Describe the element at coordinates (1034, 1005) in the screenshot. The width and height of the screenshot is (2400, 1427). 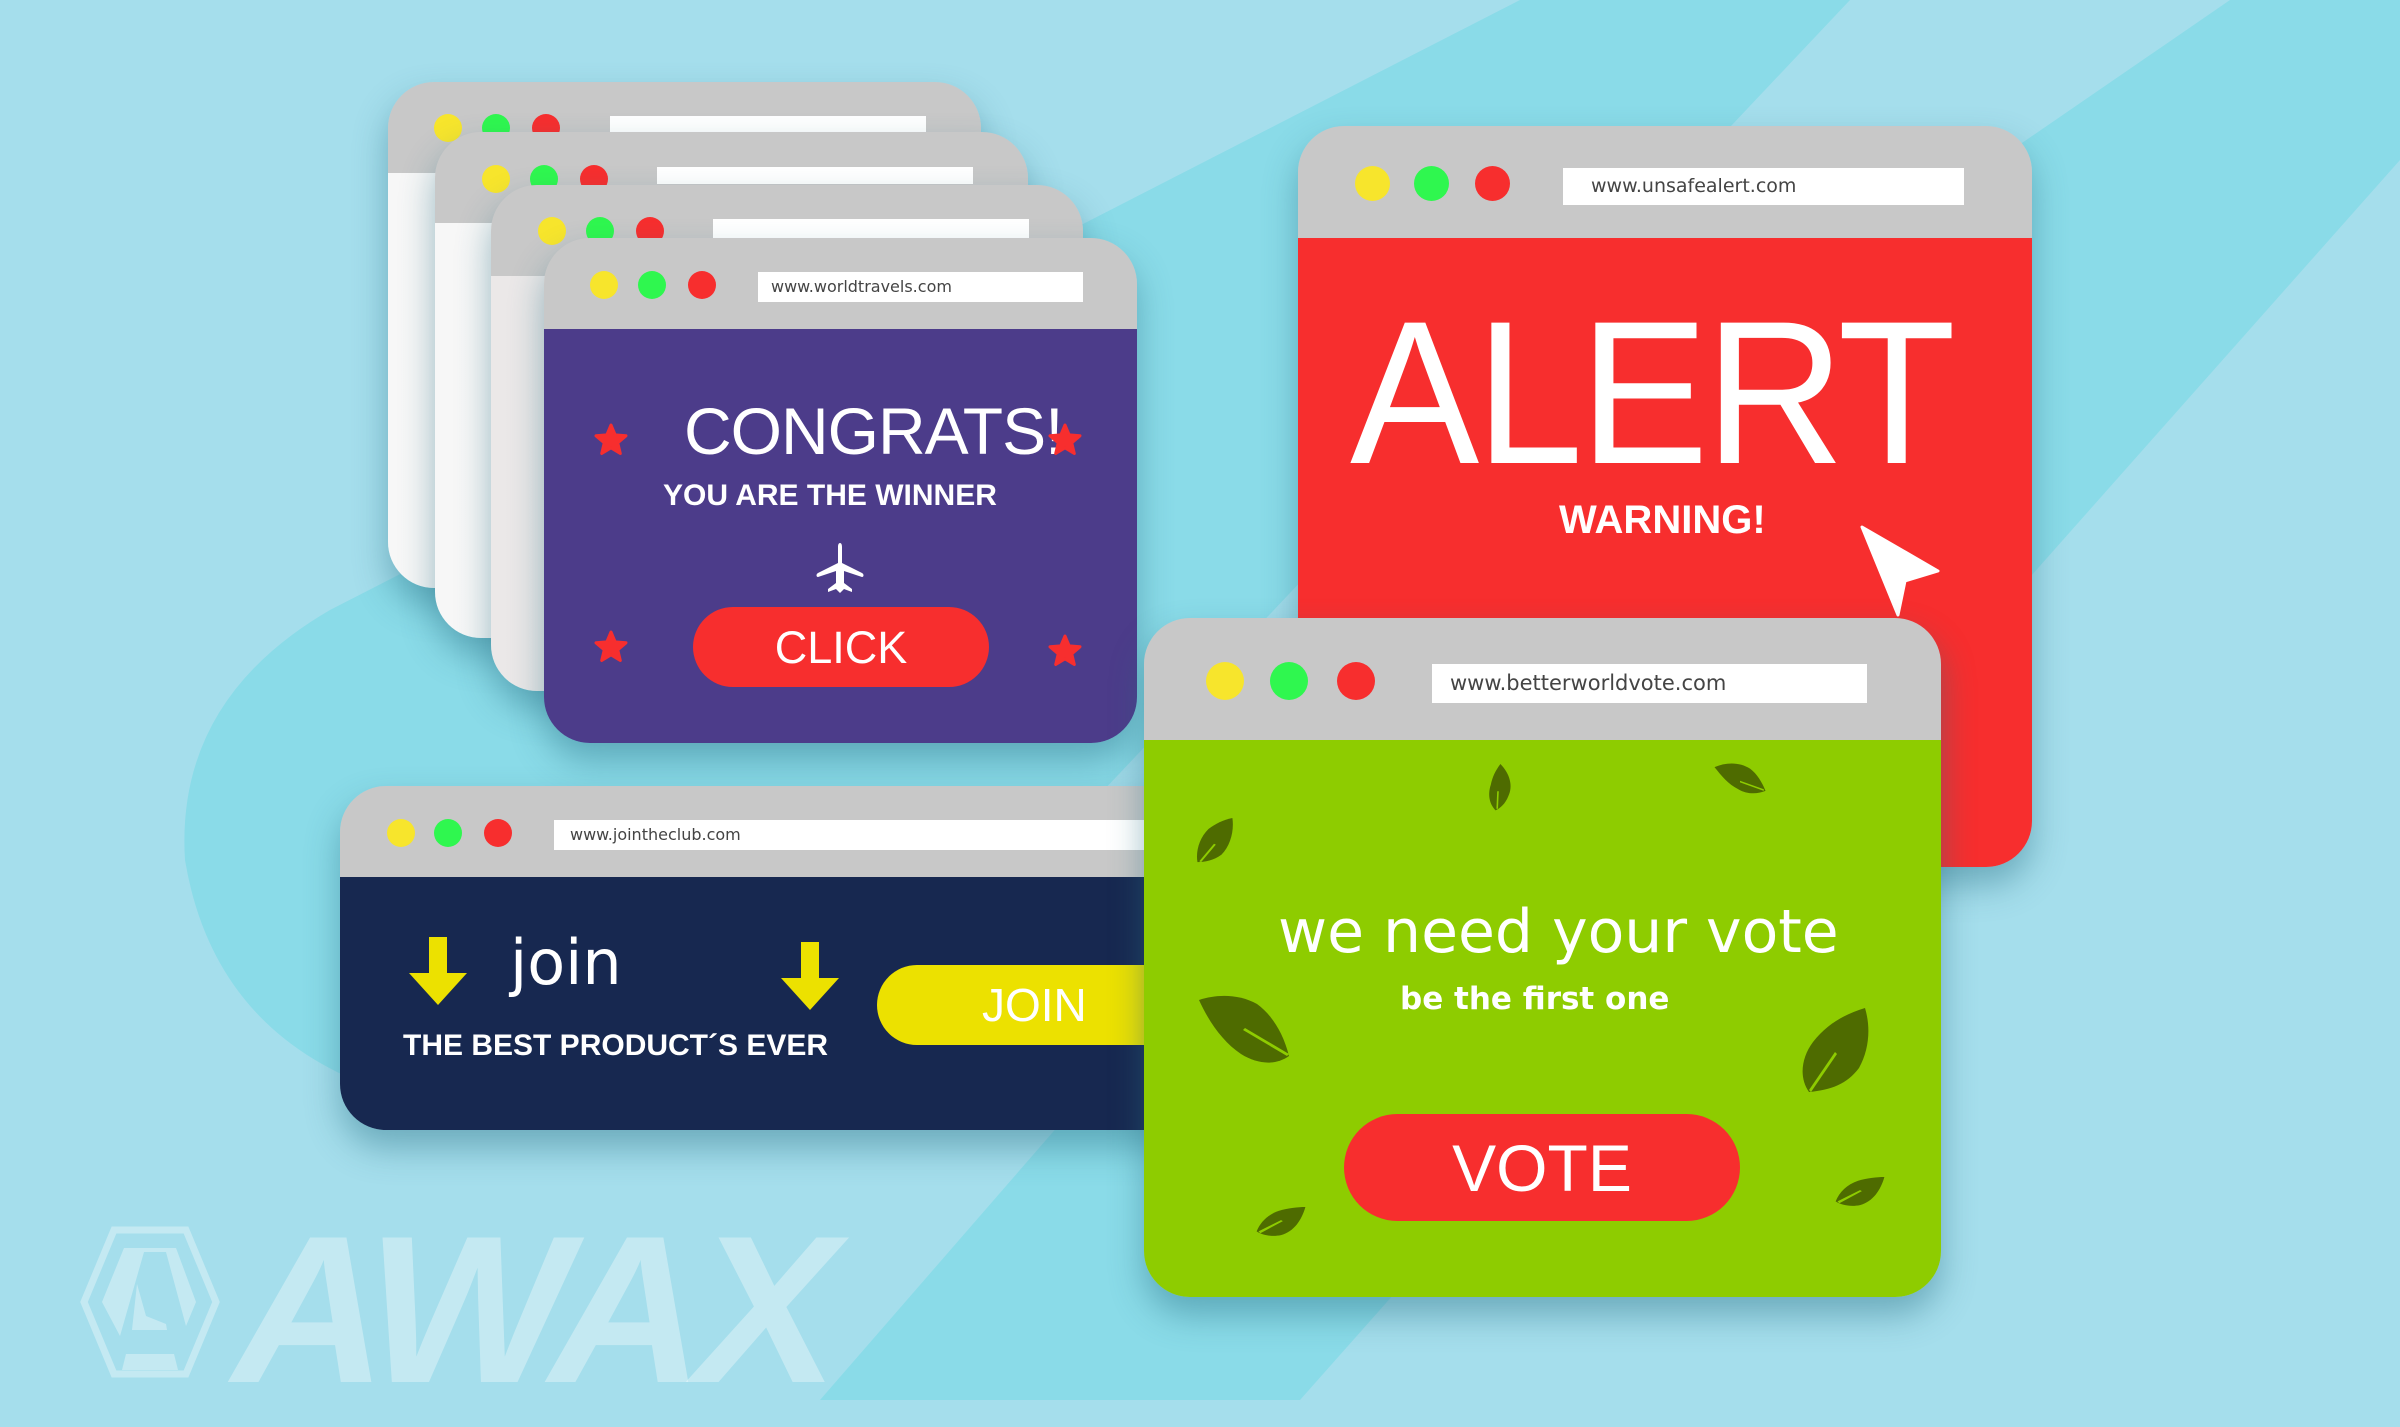
I see `join-button-label: JOIN` at that location.